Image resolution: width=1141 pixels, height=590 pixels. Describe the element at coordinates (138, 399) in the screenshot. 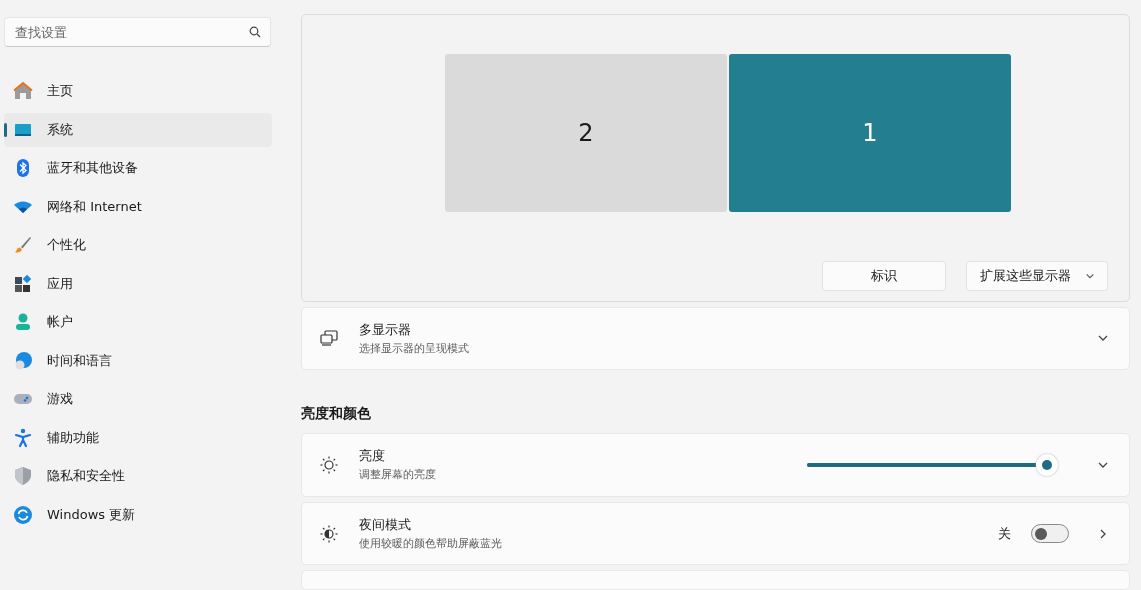

I see `sidebar-item: 游戏` at that location.